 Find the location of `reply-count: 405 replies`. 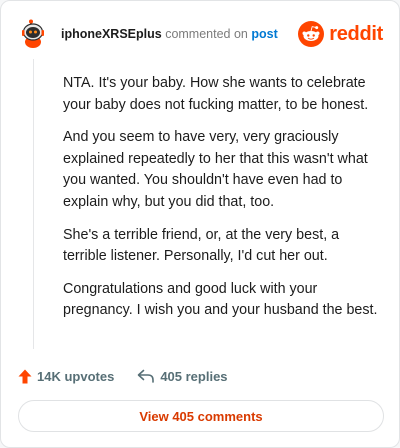

reply-count: 405 replies is located at coordinates (194, 376).